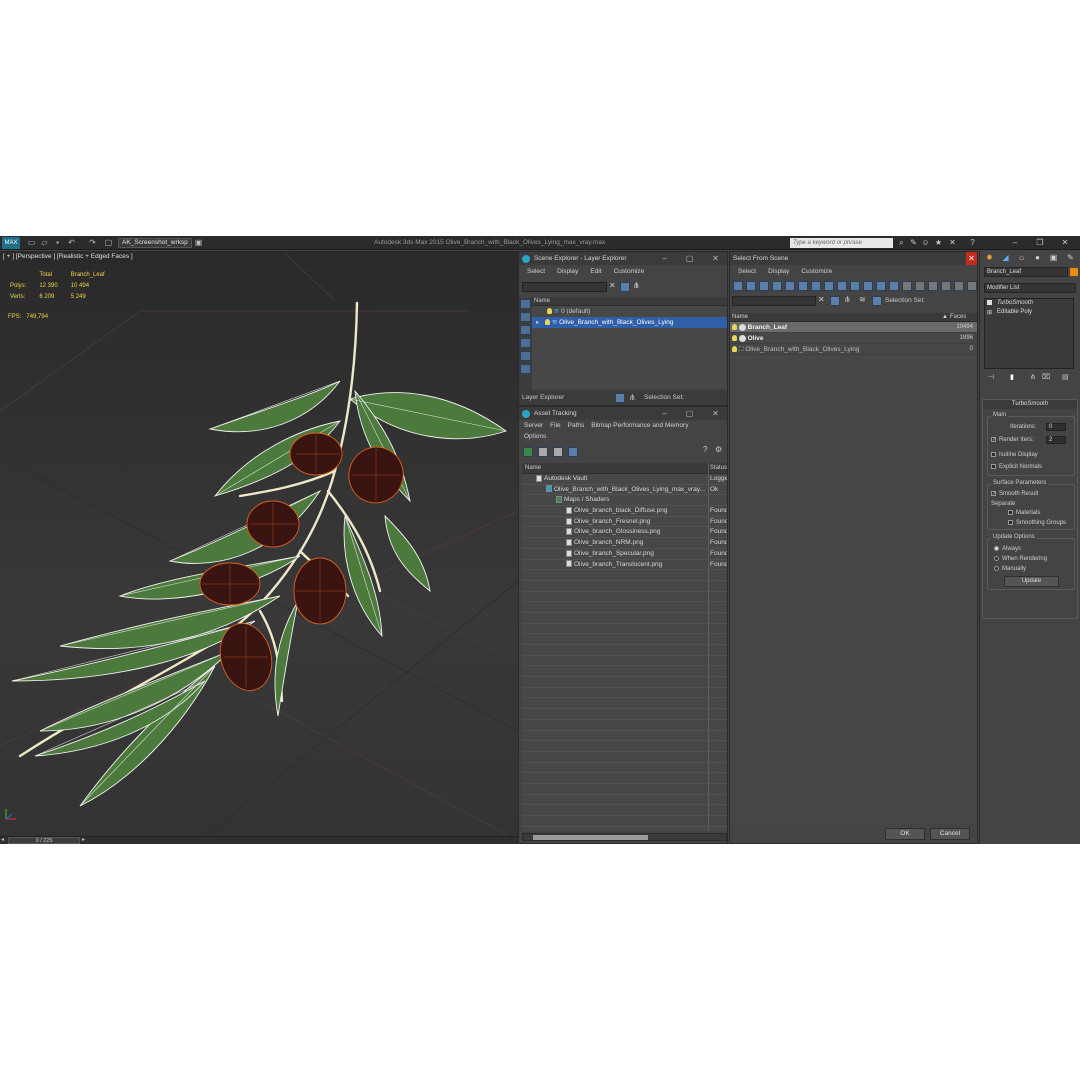 This screenshot has width=1080, height=1080. Describe the element at coordinates (881, 286) in the screenshot. I see `sfs-filter-hidden-icon` at that location.